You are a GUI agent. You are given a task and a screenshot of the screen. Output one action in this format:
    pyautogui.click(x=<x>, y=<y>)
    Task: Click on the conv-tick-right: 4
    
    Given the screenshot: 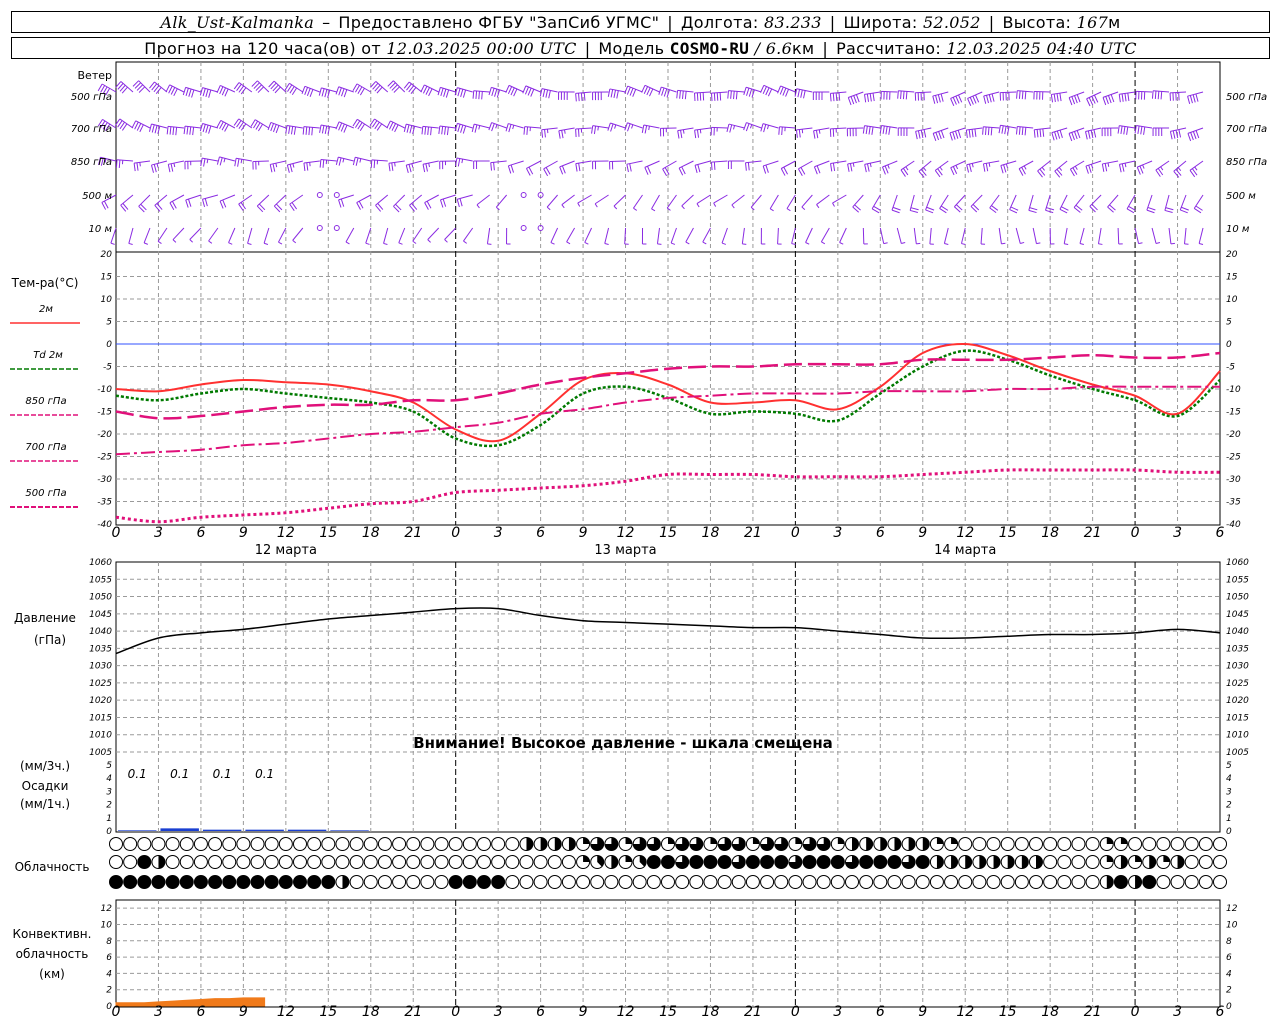 What is the action you would take?
    pyautogui.click(x=1229, y=974)
    